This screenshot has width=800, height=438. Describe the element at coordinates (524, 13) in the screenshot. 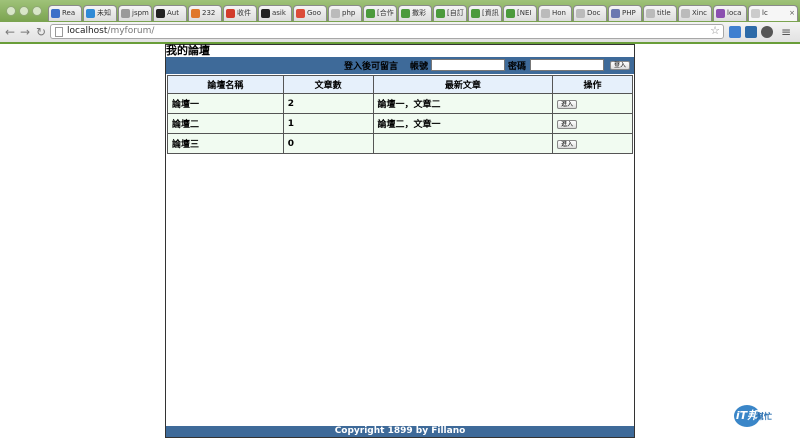

I see `tab-label: [NEI` at that location.